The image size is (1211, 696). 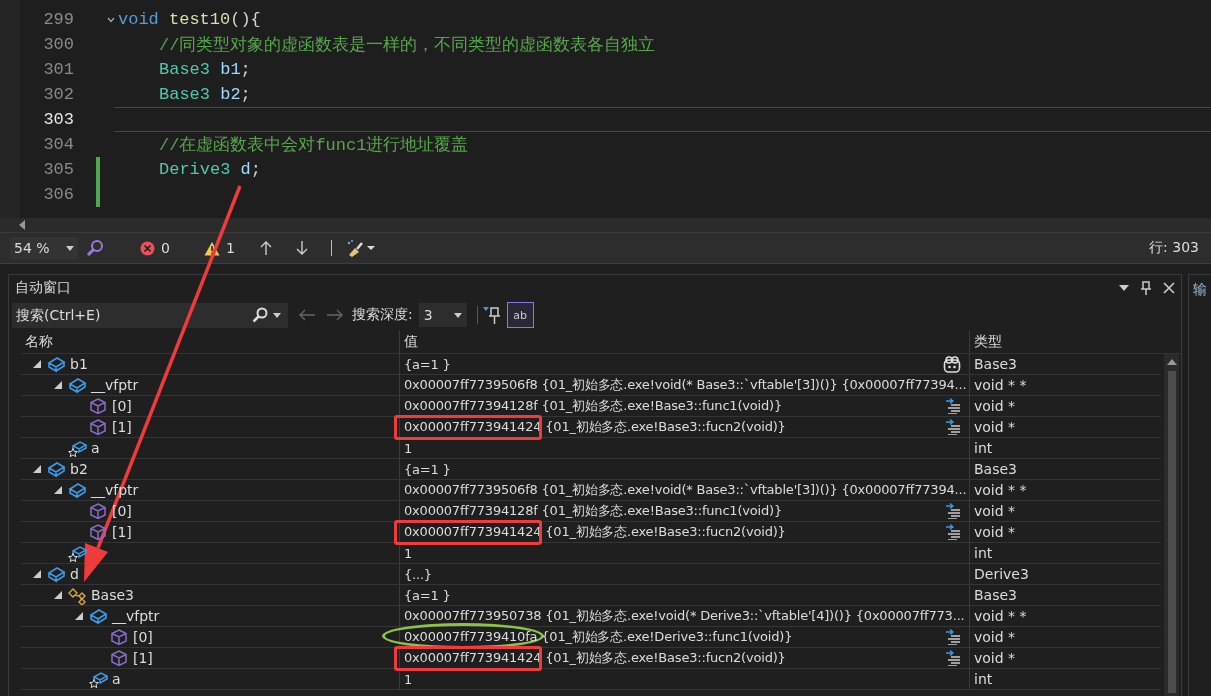 I want to click on brush-icon, so click(x=360, y=248).